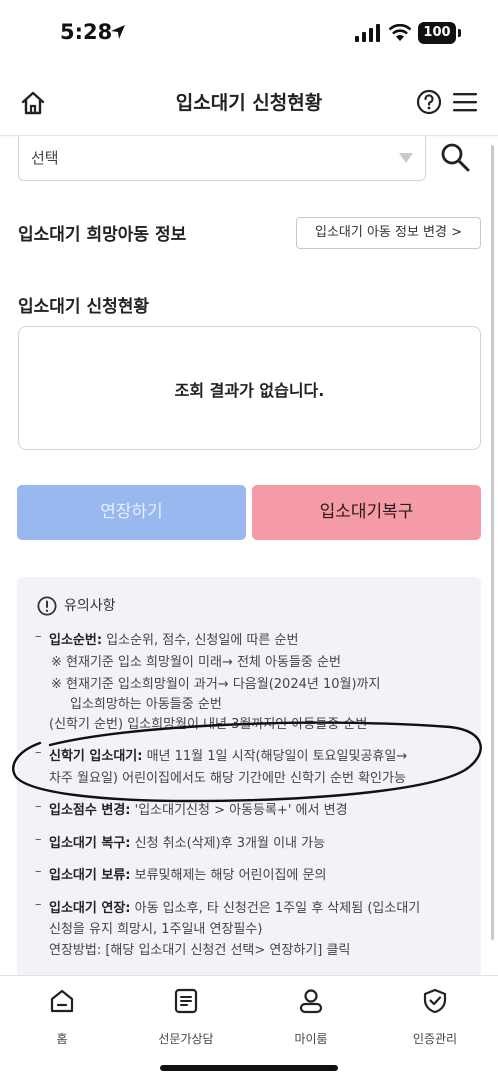 The height and width of the screenshot is (1080, 498). What do you see at coordinates (90, 875) in the screenshot?
I see `notice-term: 입소대기 보류:` at bounding box center [90, 875].